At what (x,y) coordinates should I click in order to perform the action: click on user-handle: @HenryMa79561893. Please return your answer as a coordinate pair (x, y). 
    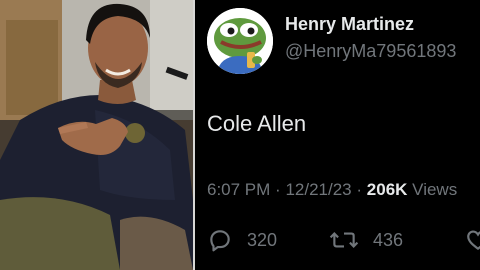
    Looking at the image, I should click on (370, 51).